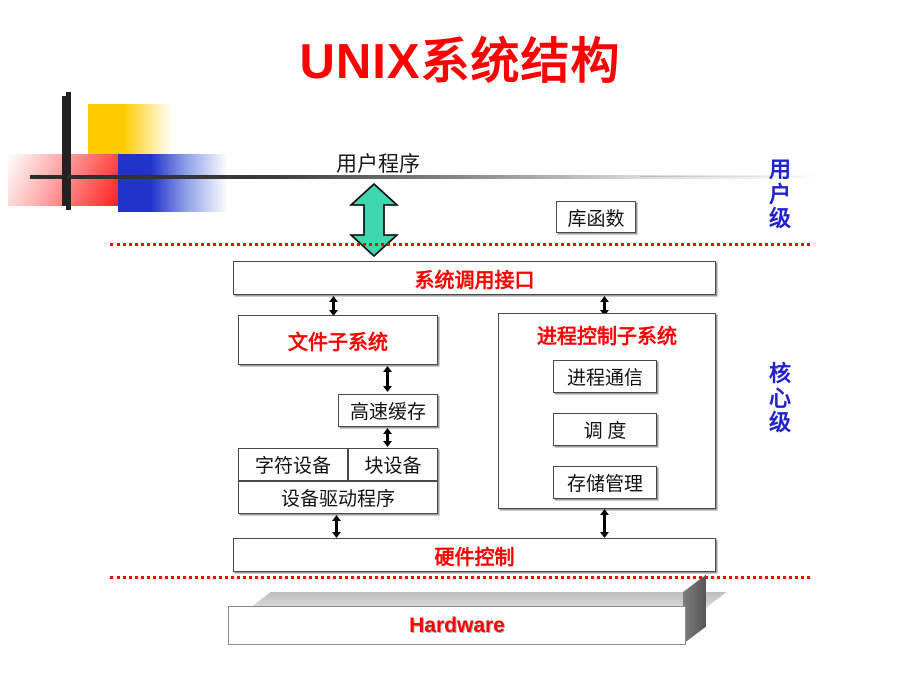 The image size is (920, 690). I want to click on process-communication-box: 进程通信, so click(605, 376).